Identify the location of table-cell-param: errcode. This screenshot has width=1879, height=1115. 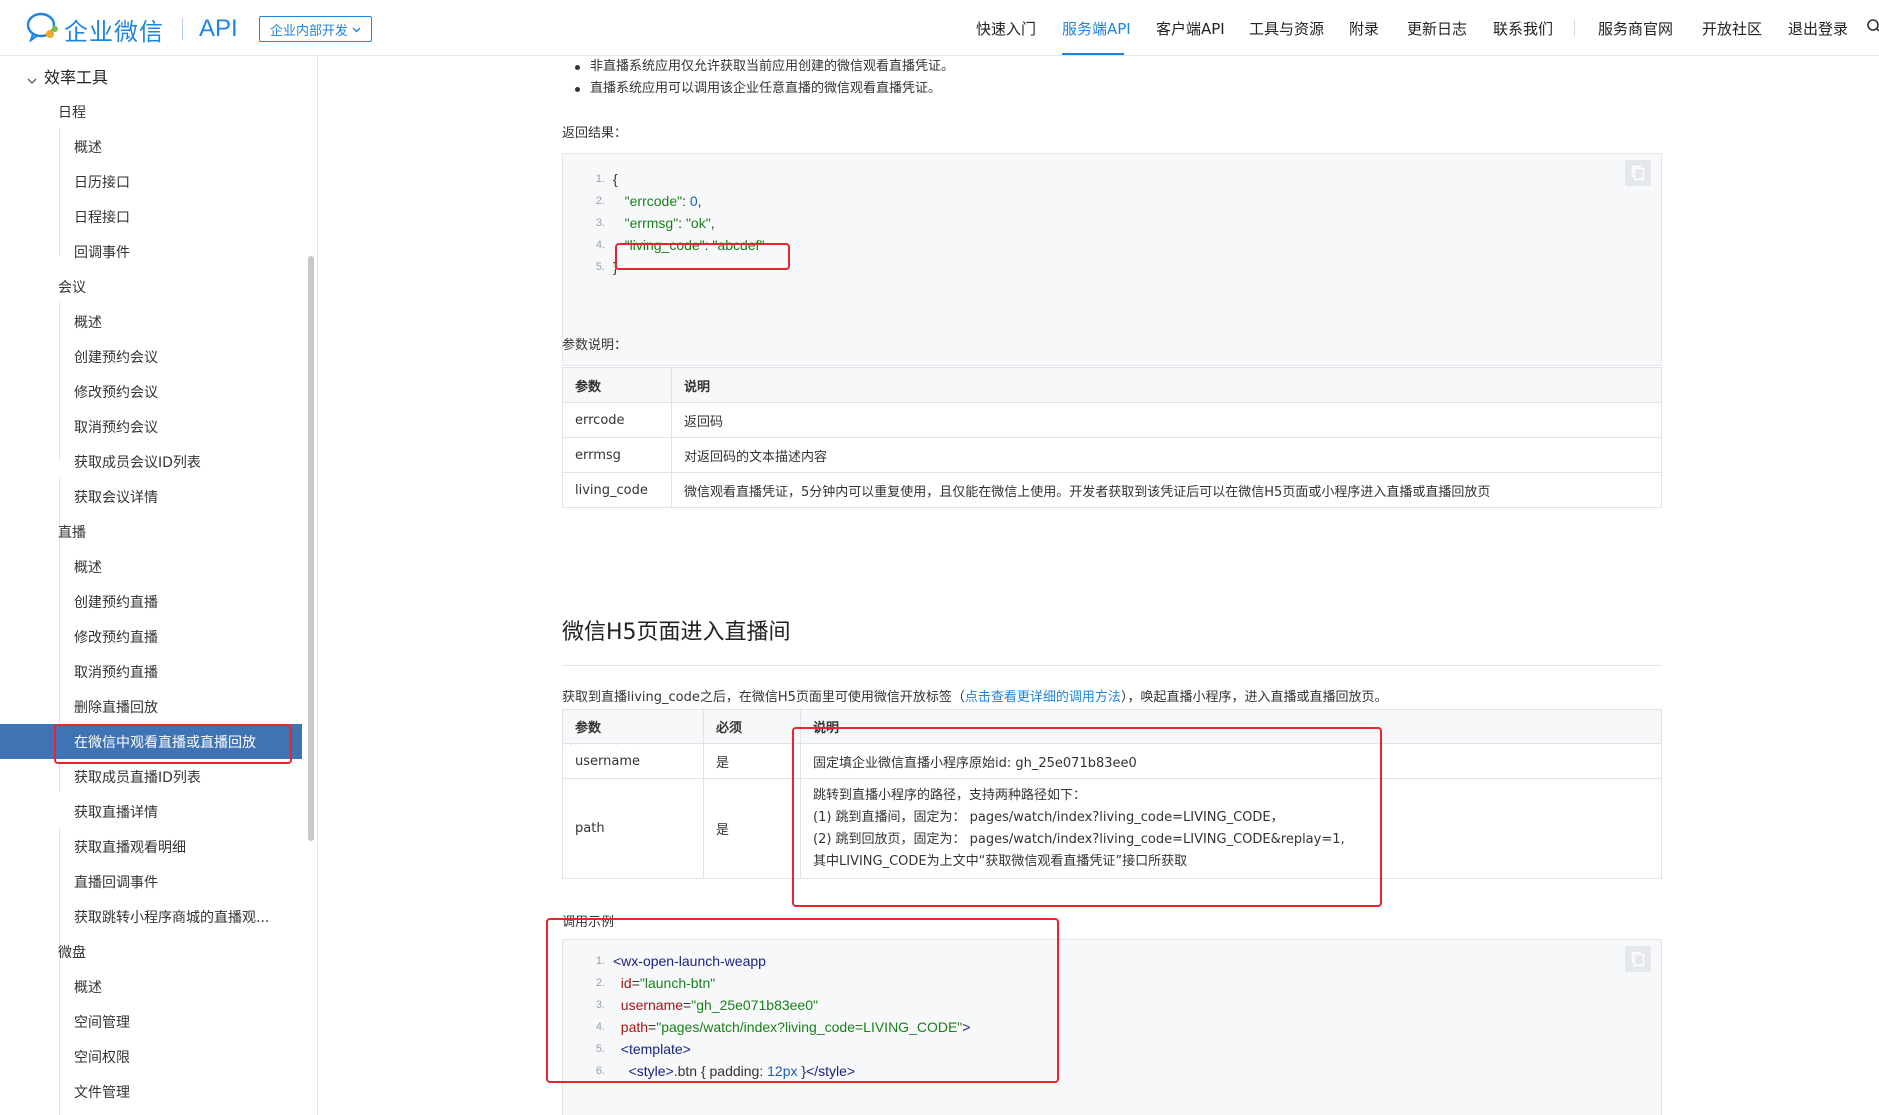
(617, 420).